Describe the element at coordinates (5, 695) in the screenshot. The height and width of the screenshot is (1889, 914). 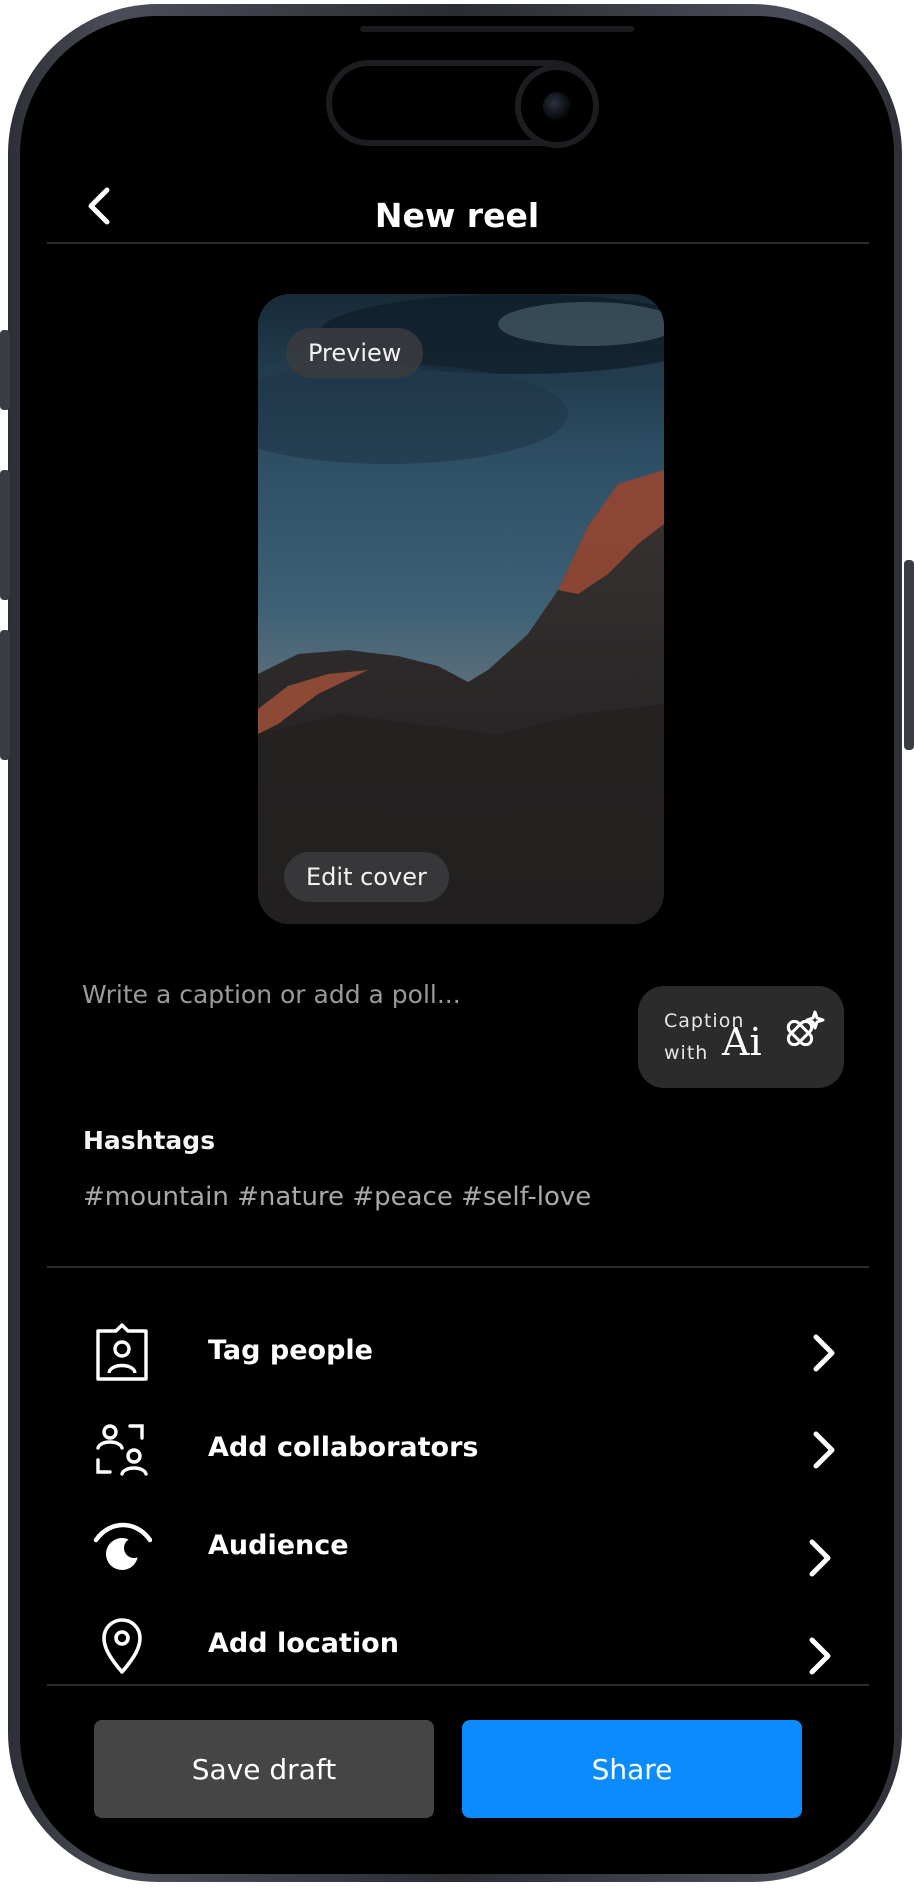
I see `side-button-volume-down` at that location.